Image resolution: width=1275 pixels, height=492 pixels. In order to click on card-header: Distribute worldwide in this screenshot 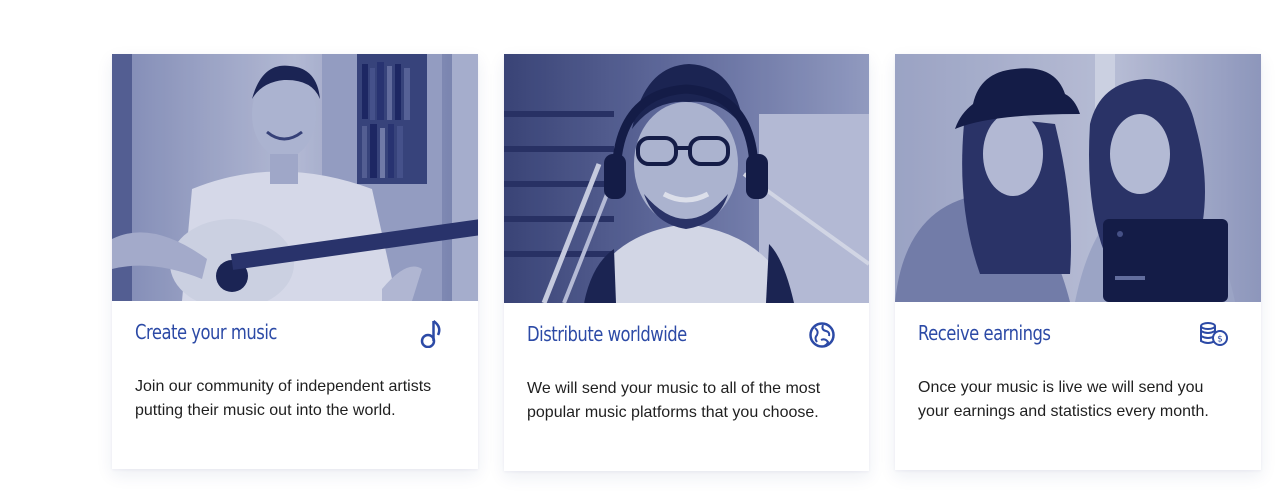, I will do `click(686, 332)`.